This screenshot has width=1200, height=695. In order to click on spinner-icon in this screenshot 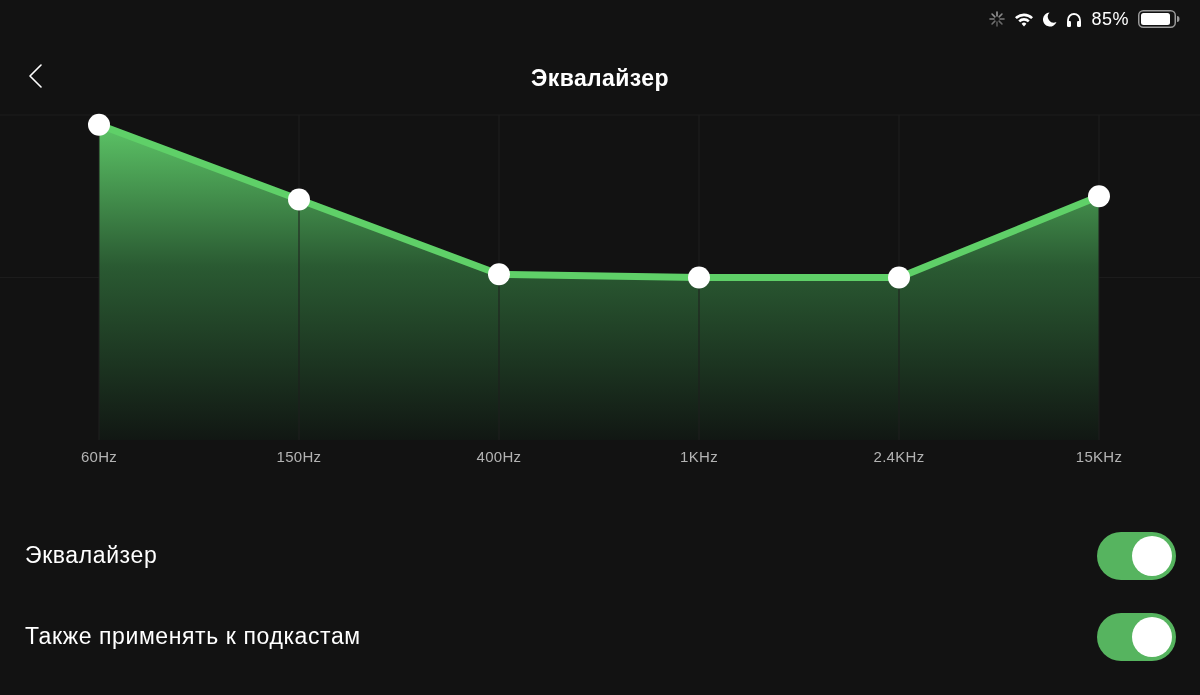, I will do `click(997, 19)`.